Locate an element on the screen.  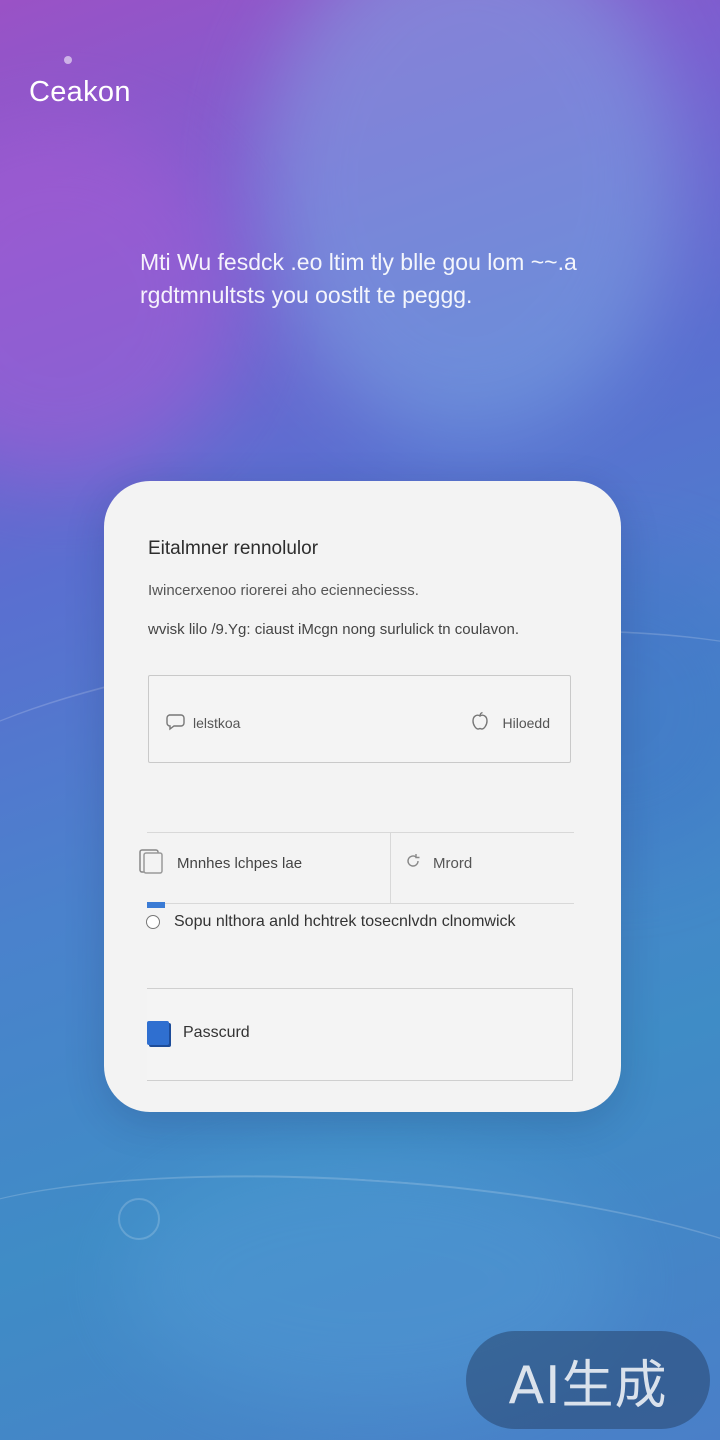
ai-generated-watermark: AI生成 is located at coordinates (588, 1380).